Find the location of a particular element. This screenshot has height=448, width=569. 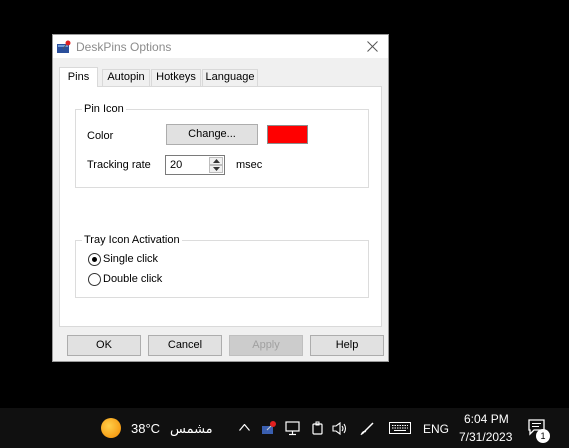

chevron-up-icon is located at coordinates (244, 427).